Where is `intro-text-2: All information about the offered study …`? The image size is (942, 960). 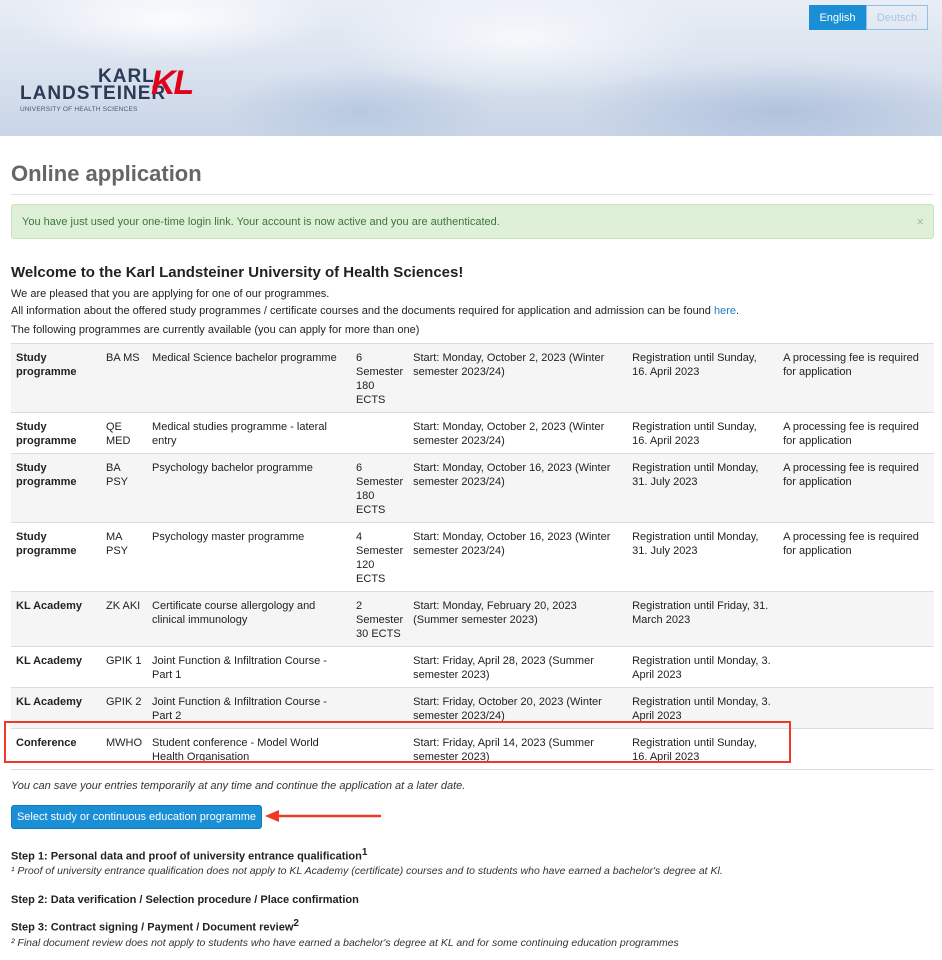 intro-text-2: All information about the offered study … is located at coordinates (375, 311).